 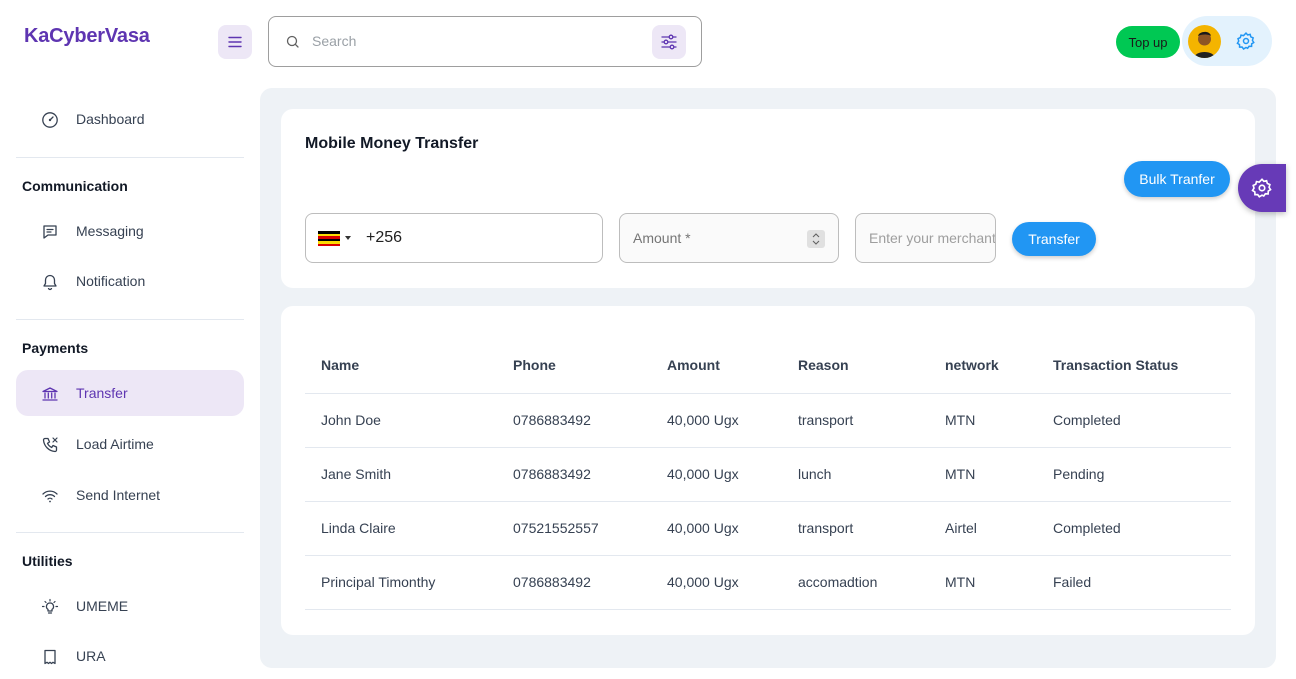 What do you see at coordinates (392, 143) in the screenshot?
I see `card-title: Mobile Money Transfer` at bounding box center [392, 143].